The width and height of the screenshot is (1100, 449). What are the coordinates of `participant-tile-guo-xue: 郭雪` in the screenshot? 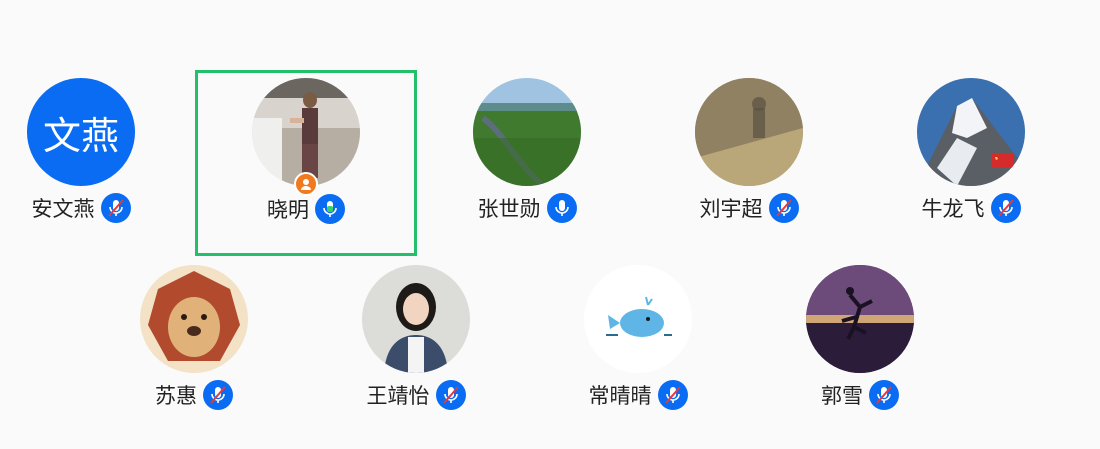 It's located at (860, 347).